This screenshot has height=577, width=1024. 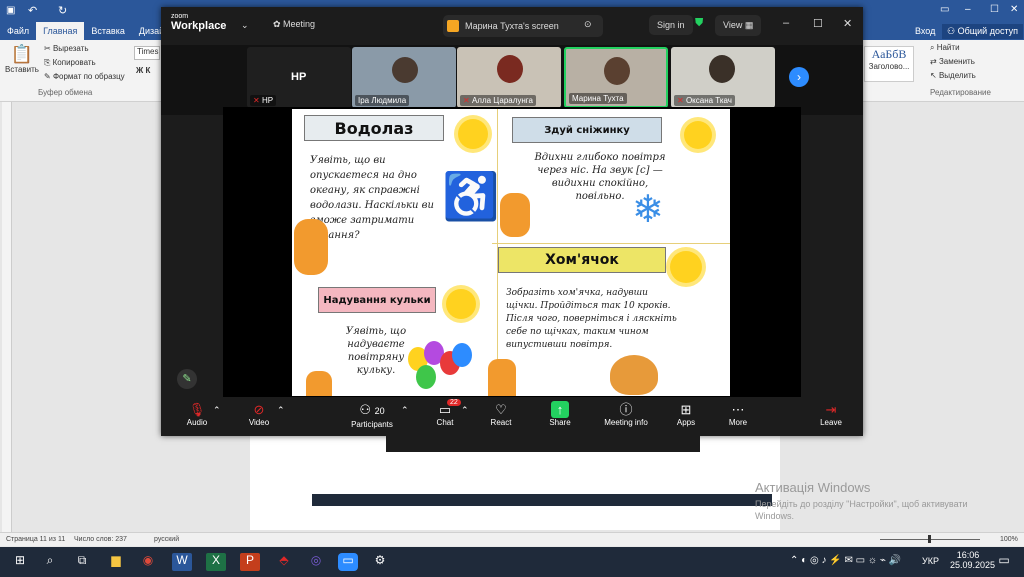 I want to click on brush-icon: ✎, so click(x=48, y=76).